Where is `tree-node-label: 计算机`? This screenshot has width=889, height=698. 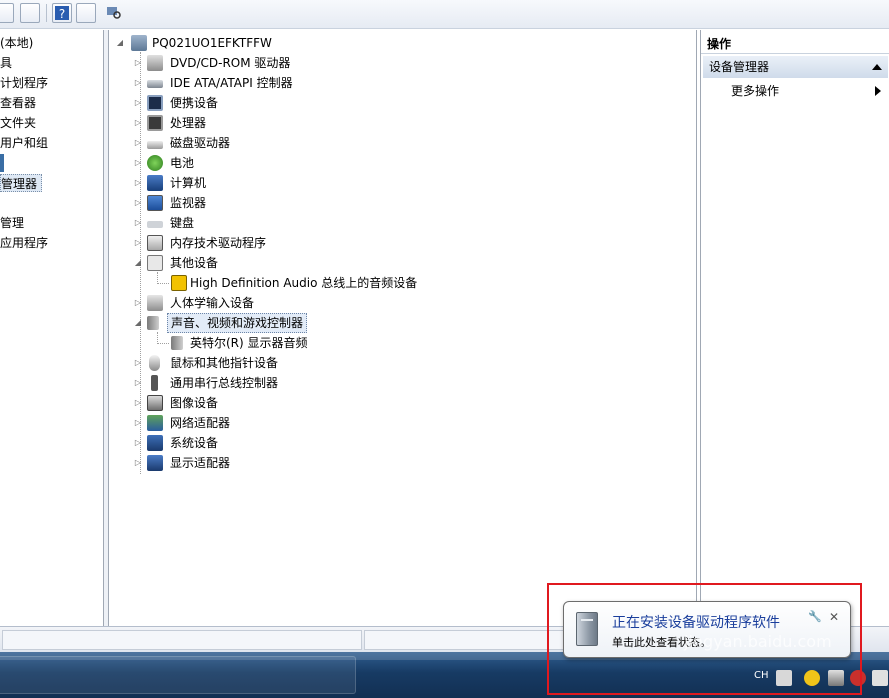 tree-node-label: 计算机 is located at coordinates (188, 183).